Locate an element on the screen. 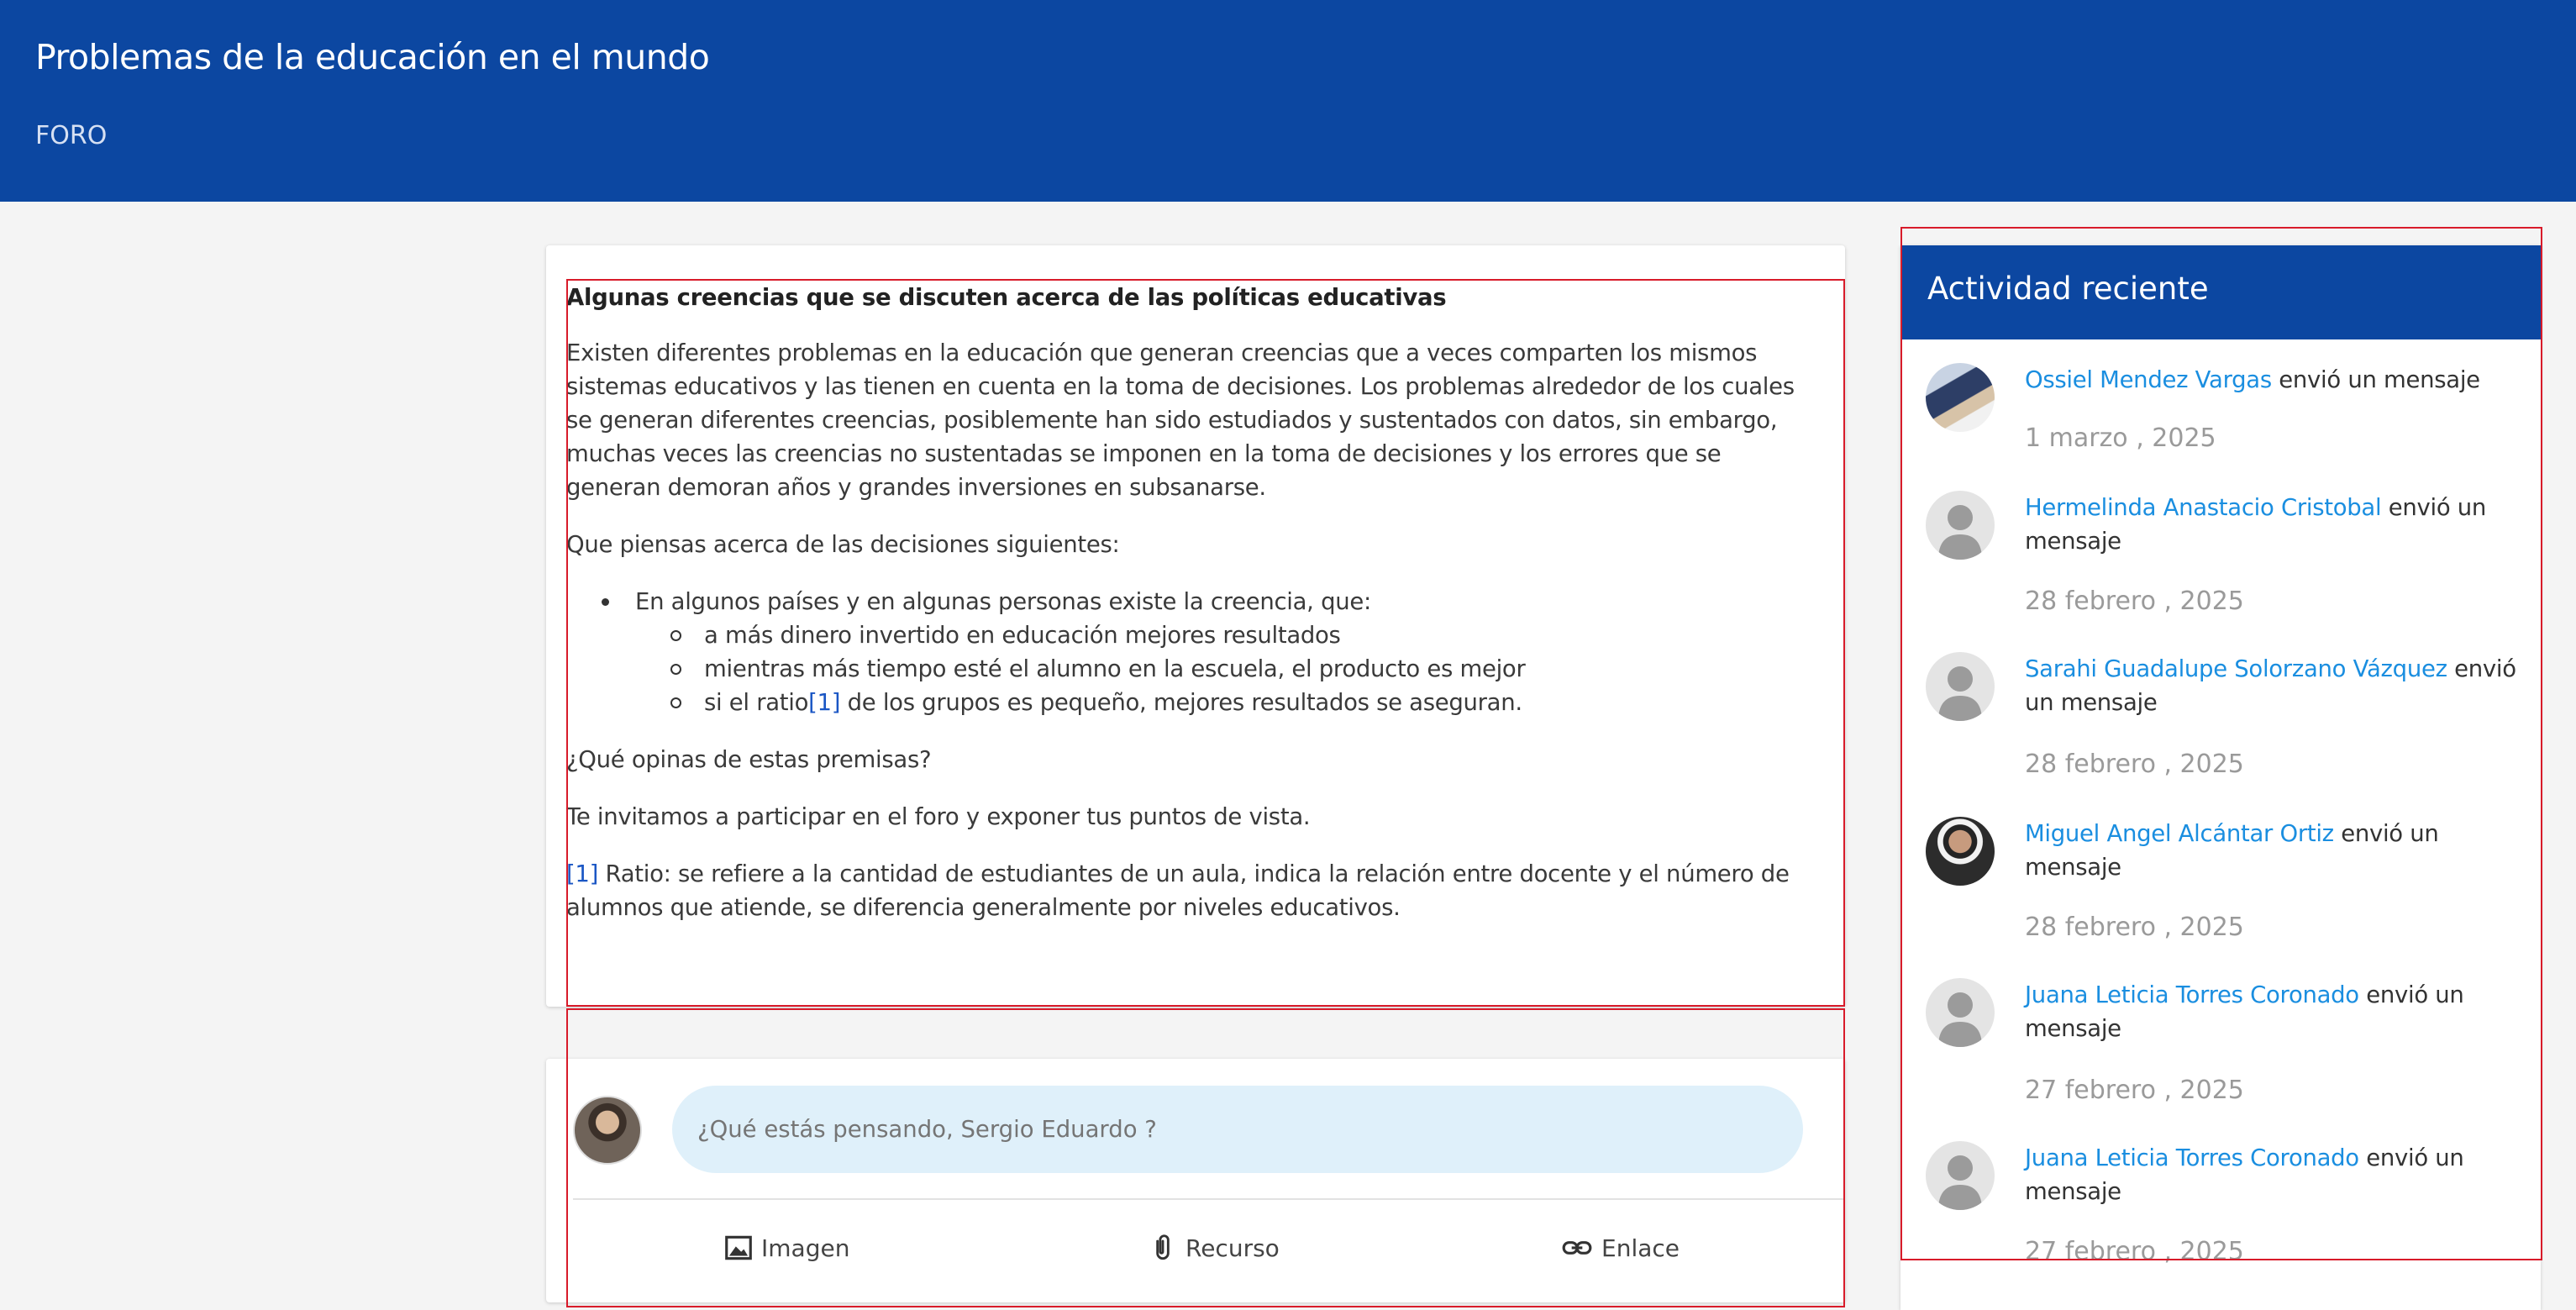 This screenshot has width=2576, height=1310. divider is located at coordinates (1209, 1199).